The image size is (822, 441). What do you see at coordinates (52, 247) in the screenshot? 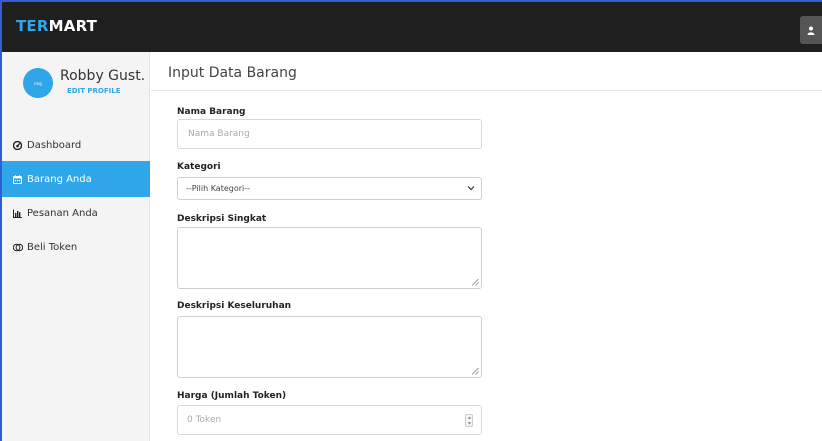
I see `sidebar-item-label: Beli Token` at bounding box center [52, 247].